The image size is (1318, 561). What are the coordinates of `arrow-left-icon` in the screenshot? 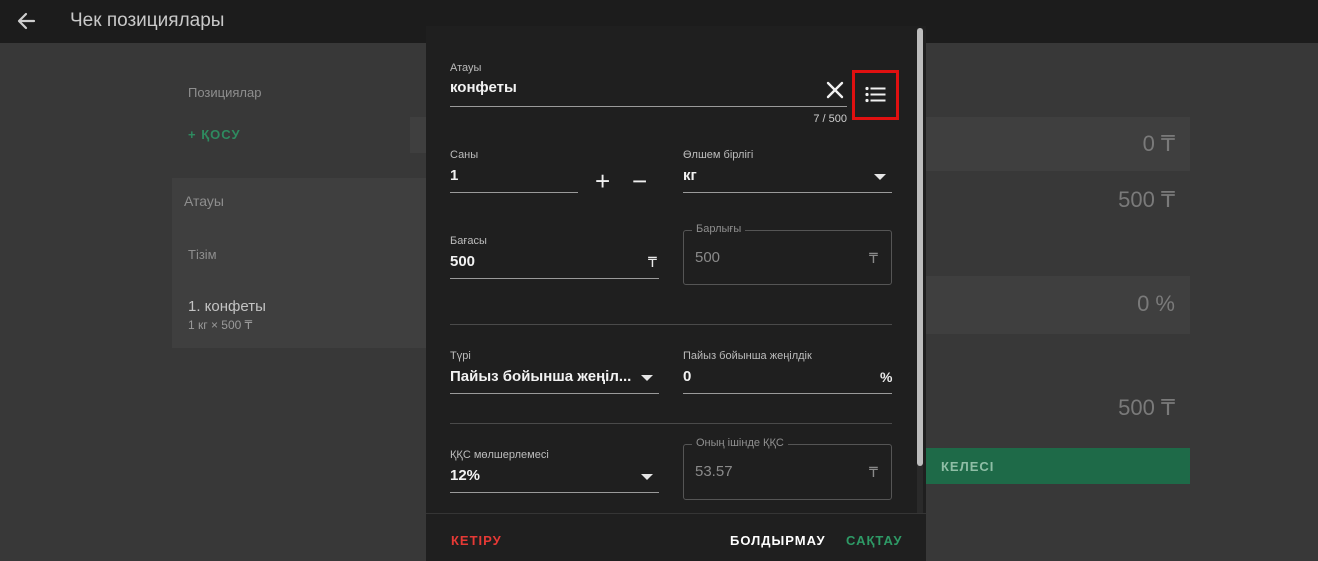 It's located at (26, 21).